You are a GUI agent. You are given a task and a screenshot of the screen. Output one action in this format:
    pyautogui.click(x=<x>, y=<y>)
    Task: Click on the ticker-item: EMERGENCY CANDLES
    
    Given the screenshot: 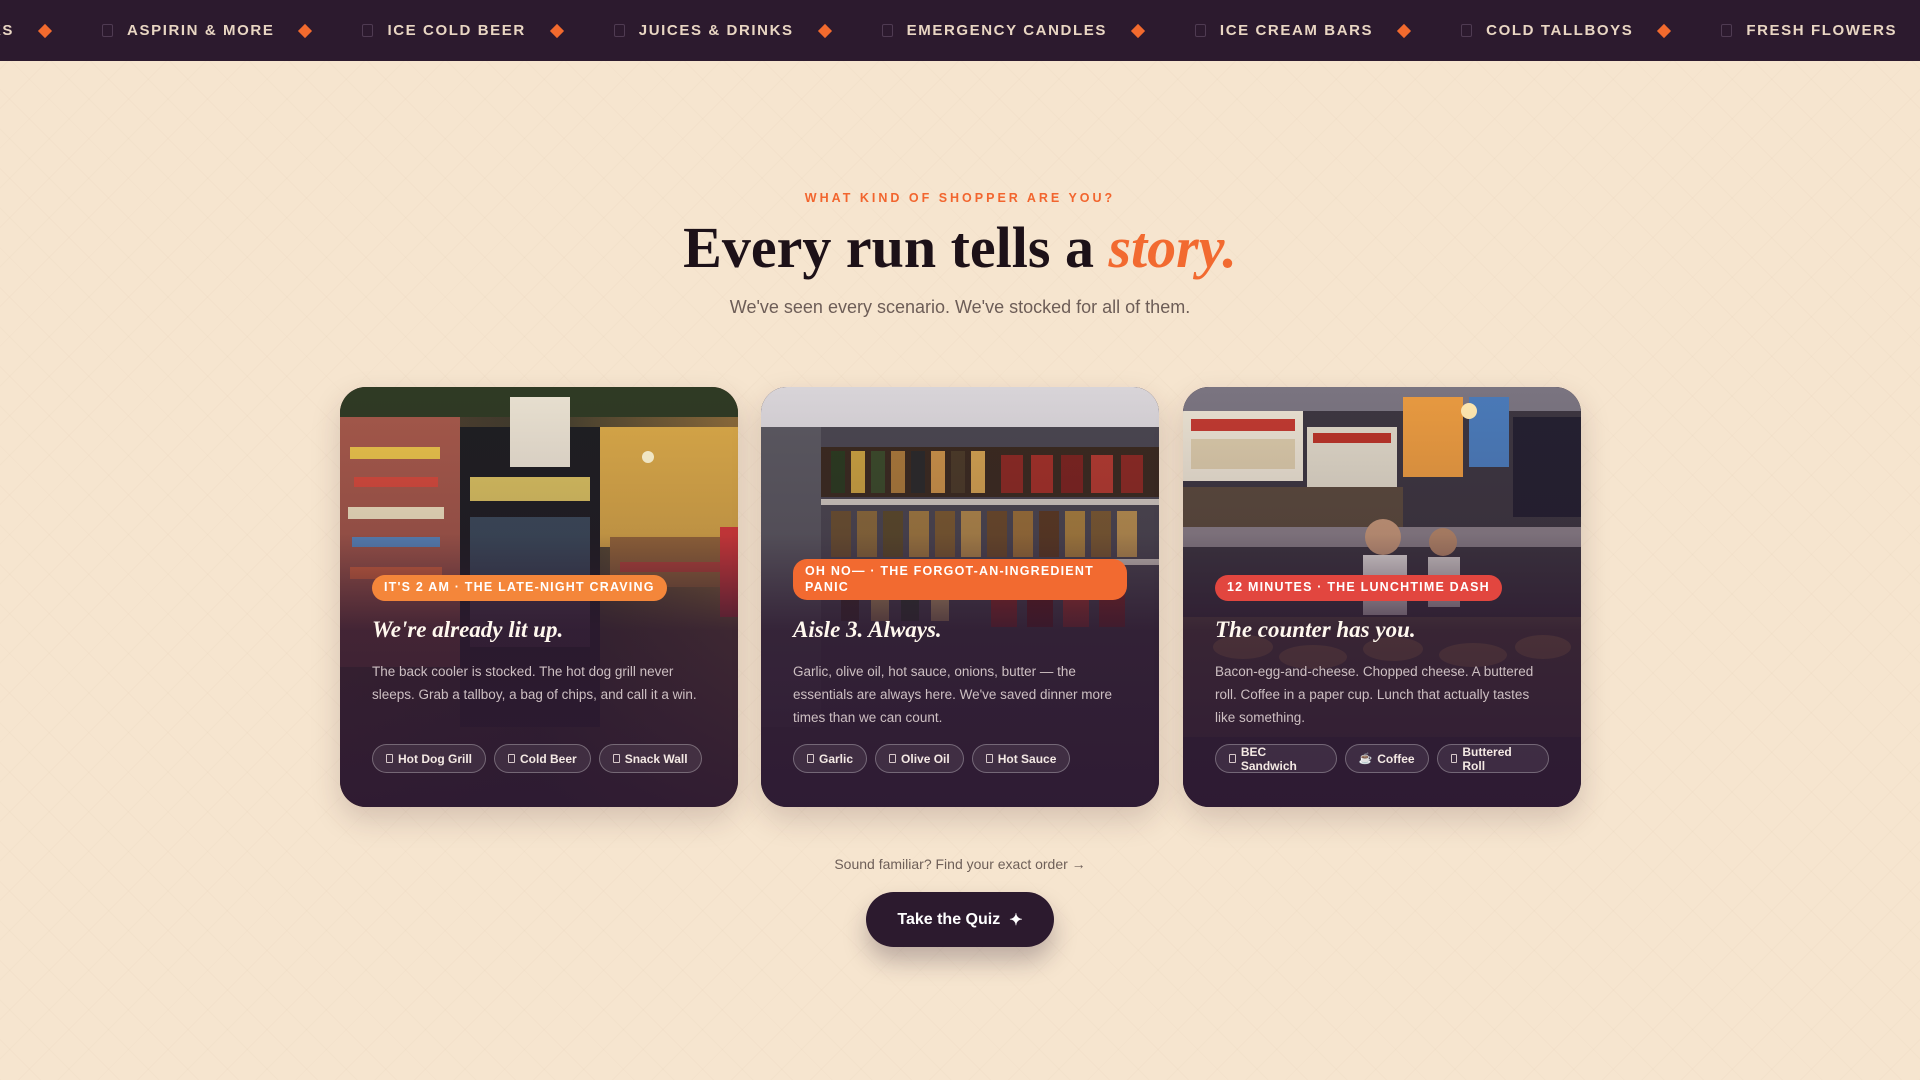 What is the action you would take?
    pyautogui.click(x=1038, y=30)
    